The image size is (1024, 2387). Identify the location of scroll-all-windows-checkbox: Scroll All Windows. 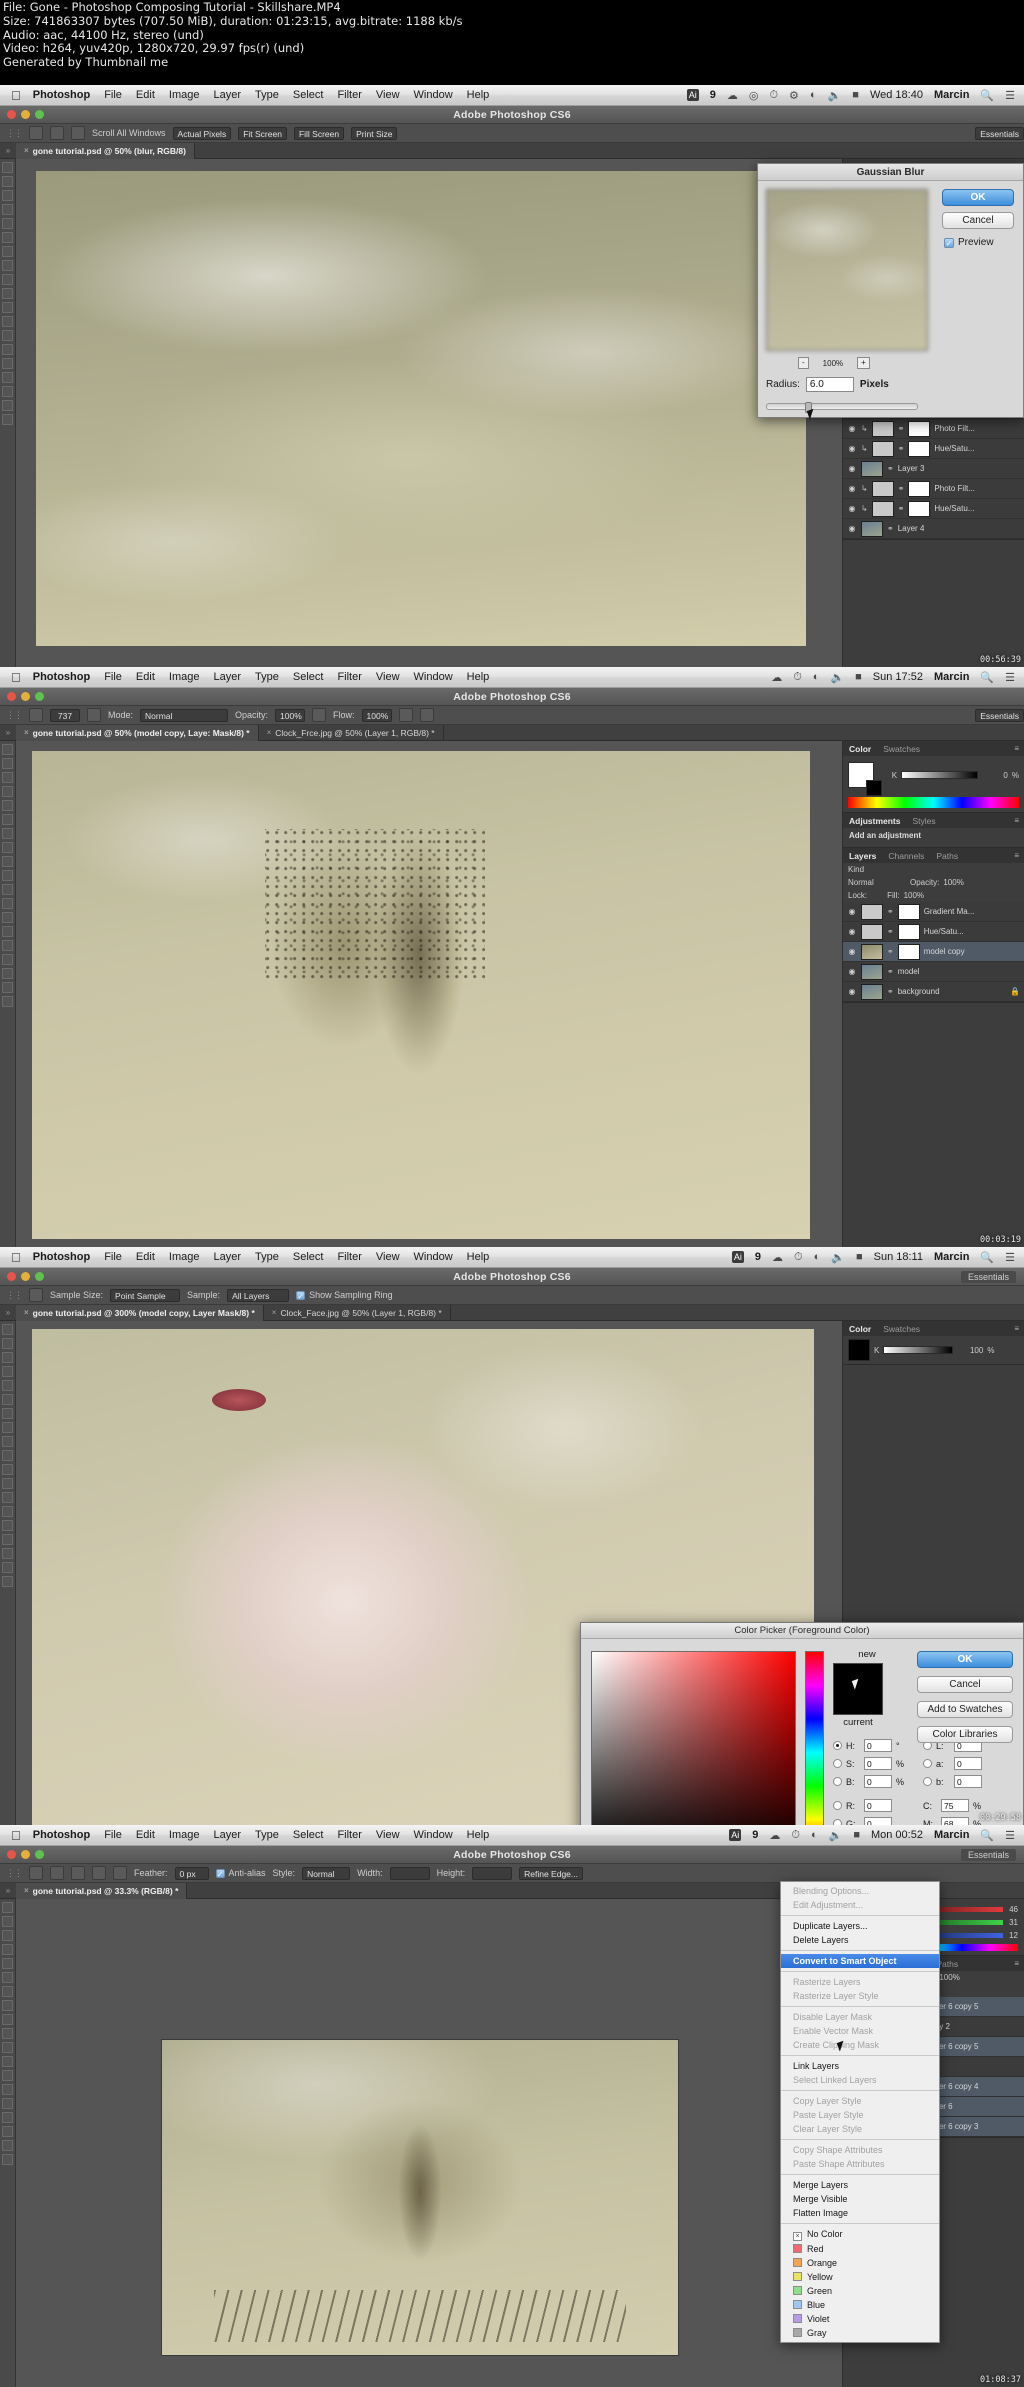
(129, 133).